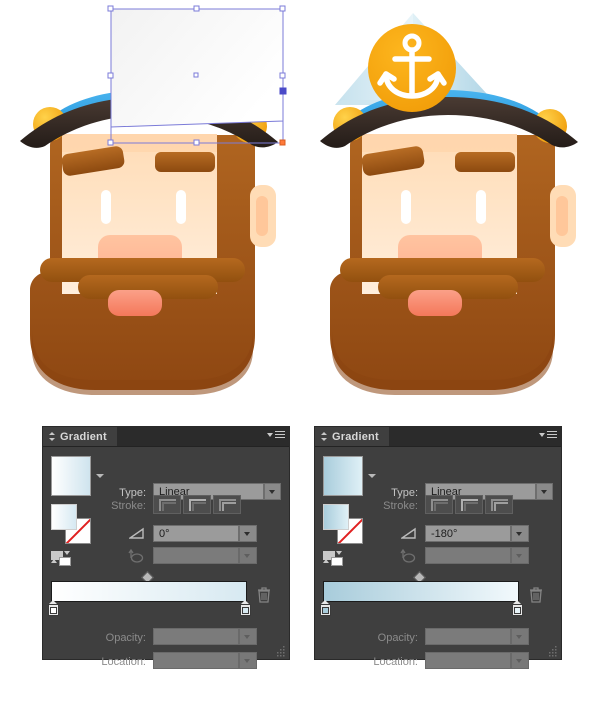 This screenshot has width=600, height=704. Describe the element at coordinates (164, 533) in the screenshot. I see `angle-value: 0°` at that location.